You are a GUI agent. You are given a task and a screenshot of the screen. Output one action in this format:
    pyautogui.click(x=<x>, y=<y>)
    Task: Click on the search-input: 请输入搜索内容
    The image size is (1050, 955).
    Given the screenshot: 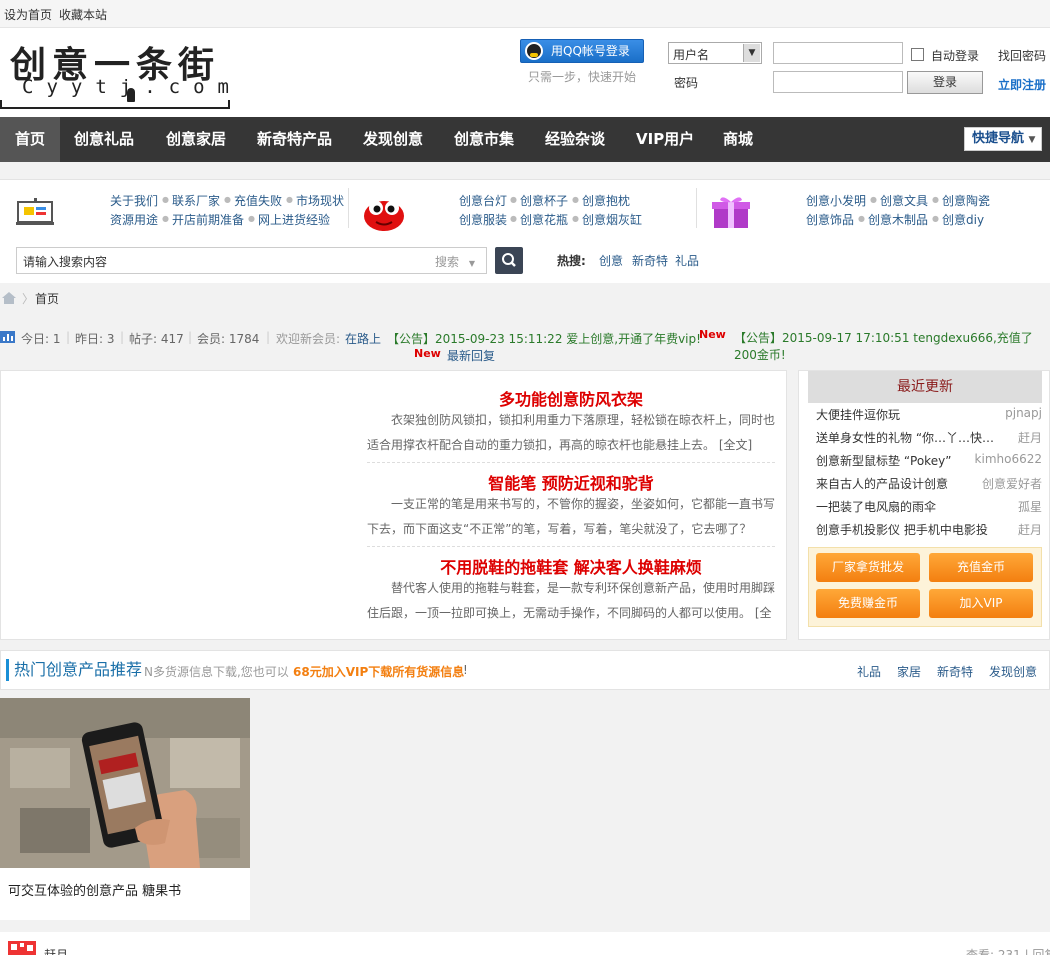 What is the action you would take?
    pyautogui.click(x=222, y=260)
    